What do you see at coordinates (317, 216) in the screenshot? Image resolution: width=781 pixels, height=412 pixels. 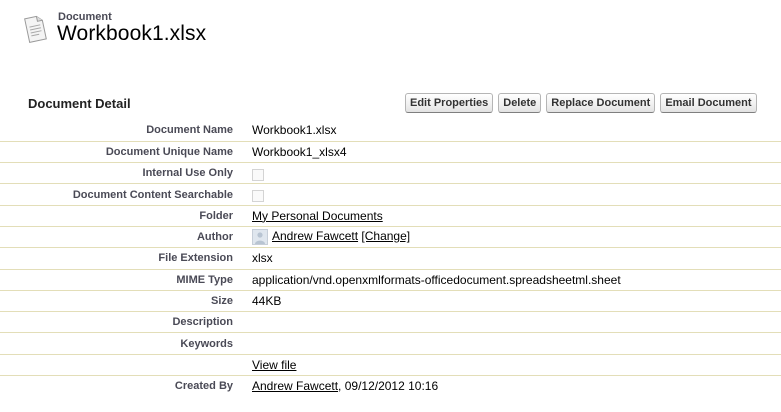 I see `folder-link: My Personal Documents` at bounding box center [317, 216].